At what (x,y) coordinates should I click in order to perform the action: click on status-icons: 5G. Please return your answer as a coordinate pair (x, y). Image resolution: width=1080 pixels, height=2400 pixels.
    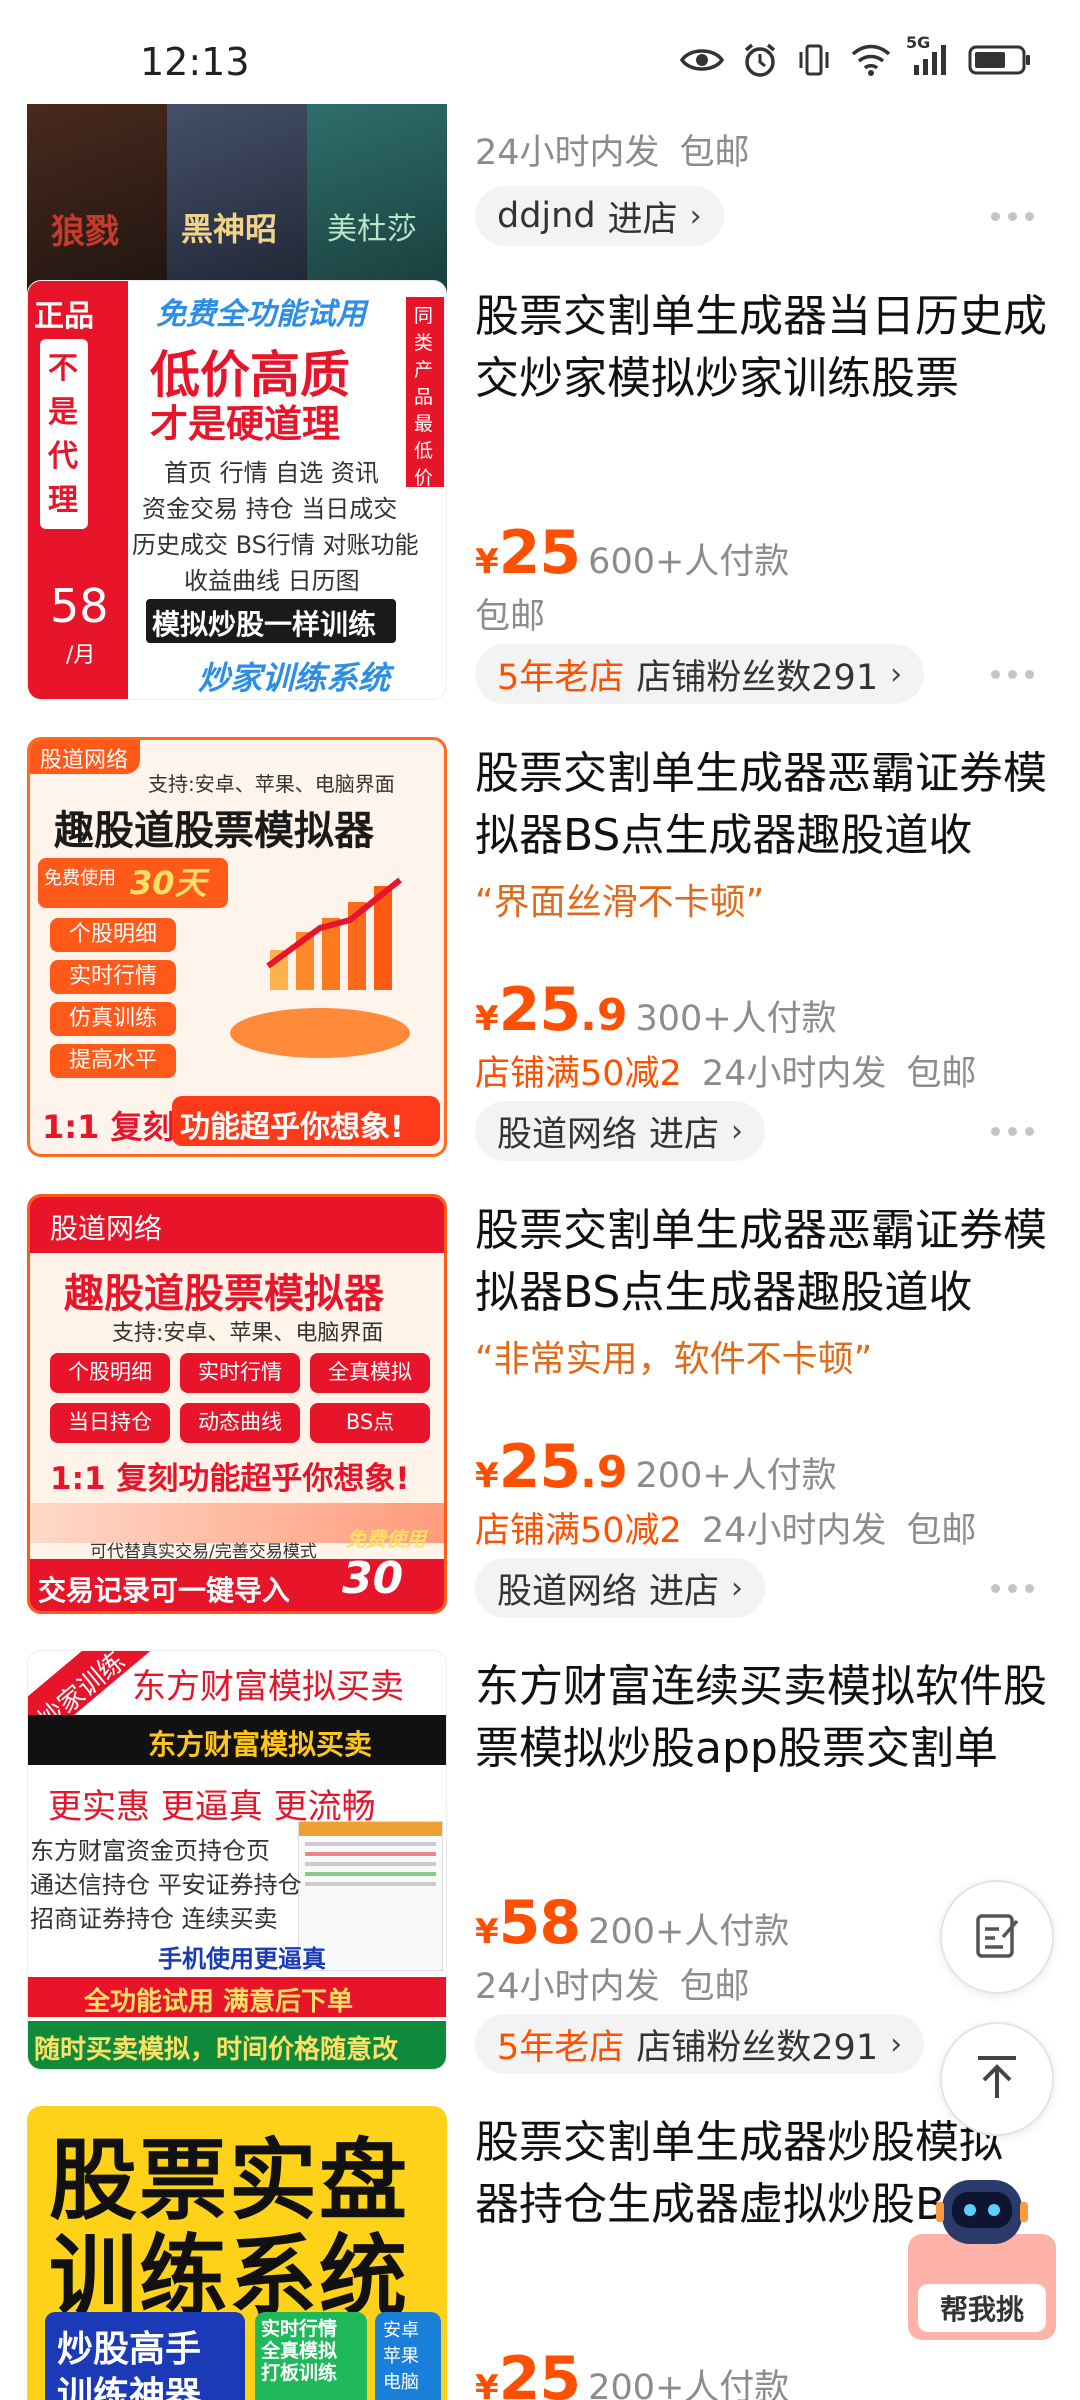
    Looking at the image, I should click on (856, 55).